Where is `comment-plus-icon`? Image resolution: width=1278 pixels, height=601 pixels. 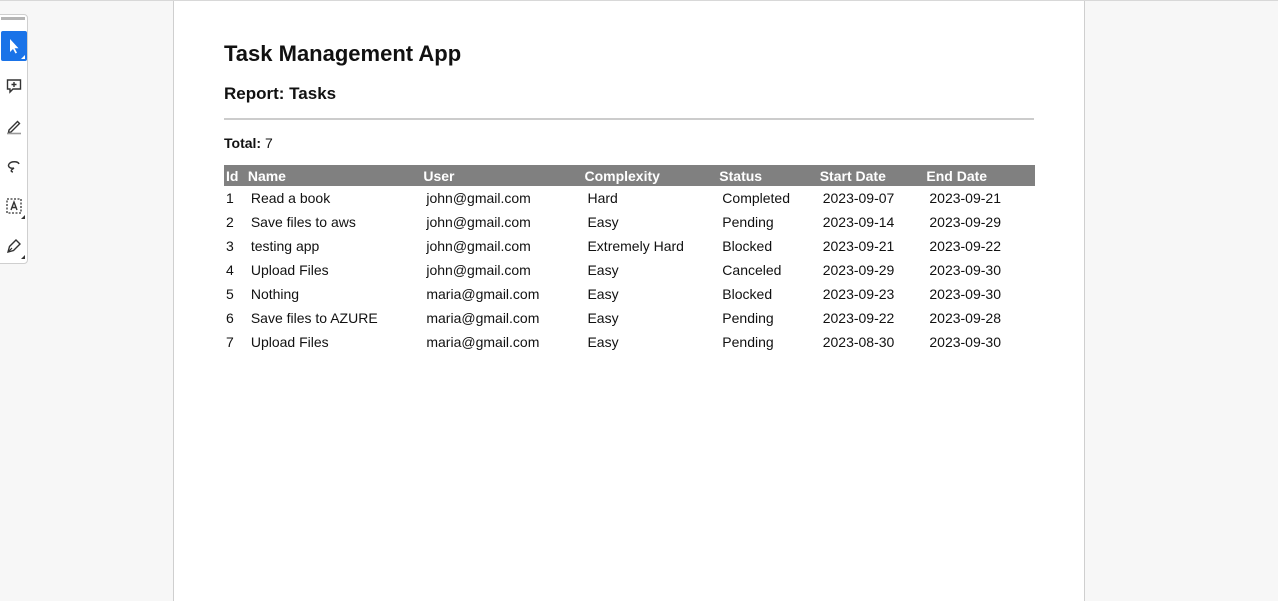 comment-plus-icon is located at coordinates (14, 86).